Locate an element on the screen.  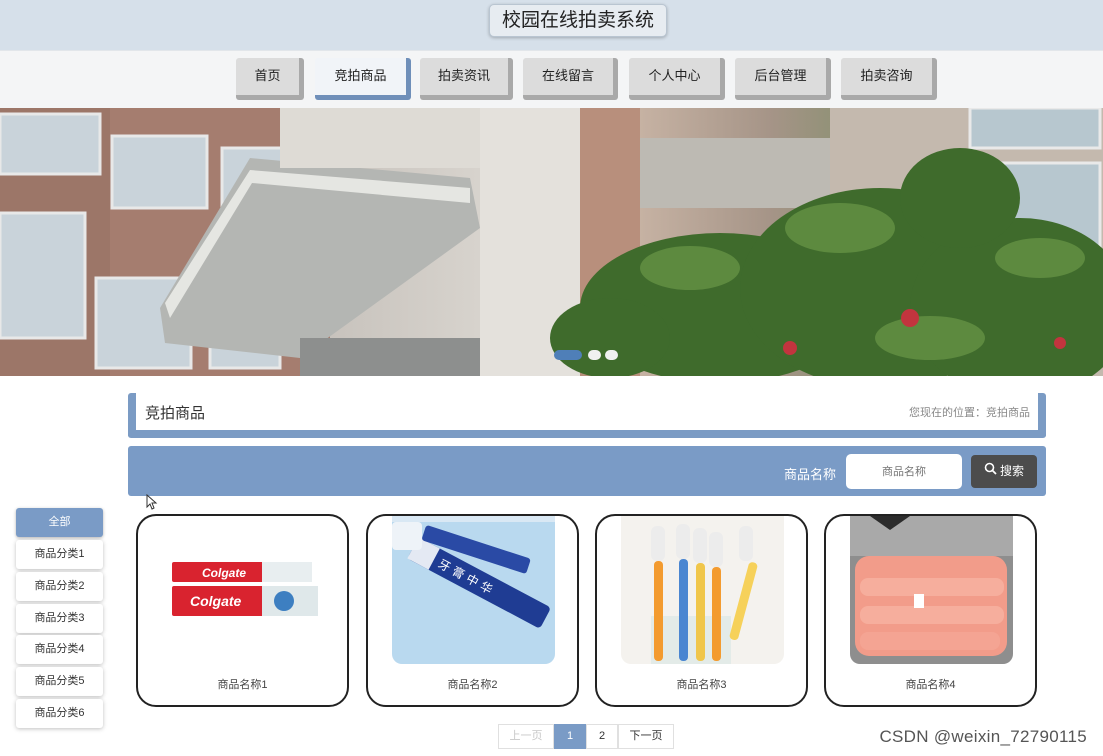
header-bar: 校园在线拍卖系统 is located at coordinates (551, 25).